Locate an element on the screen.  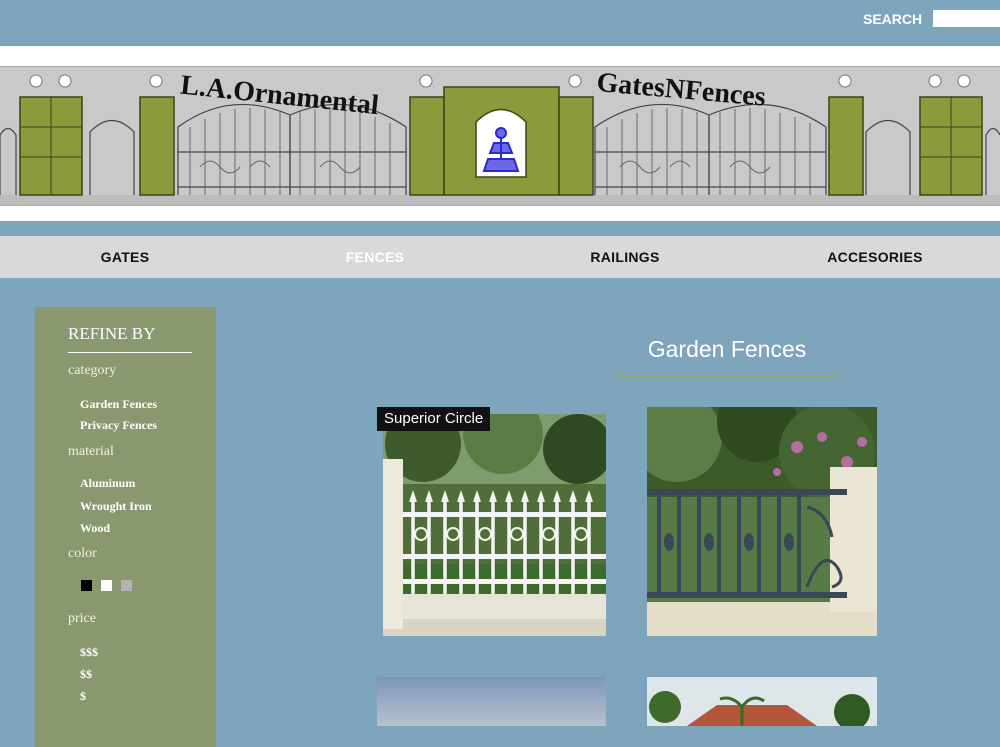
filter-privacy-fences: Privacy Fences is located at coordinates (118, 425).